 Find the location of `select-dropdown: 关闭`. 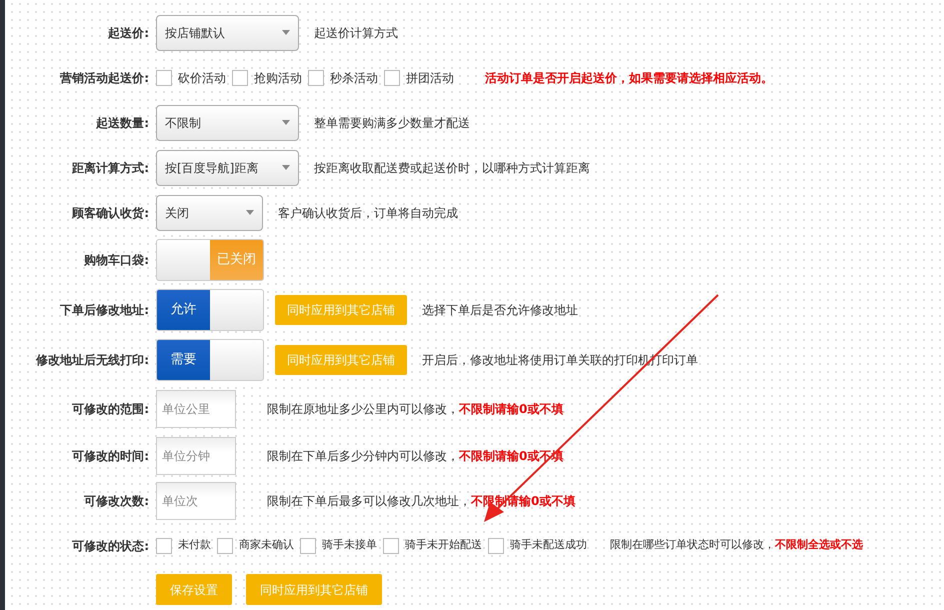

select-dropdown: 关闭 is located at coordinates (209, 212).